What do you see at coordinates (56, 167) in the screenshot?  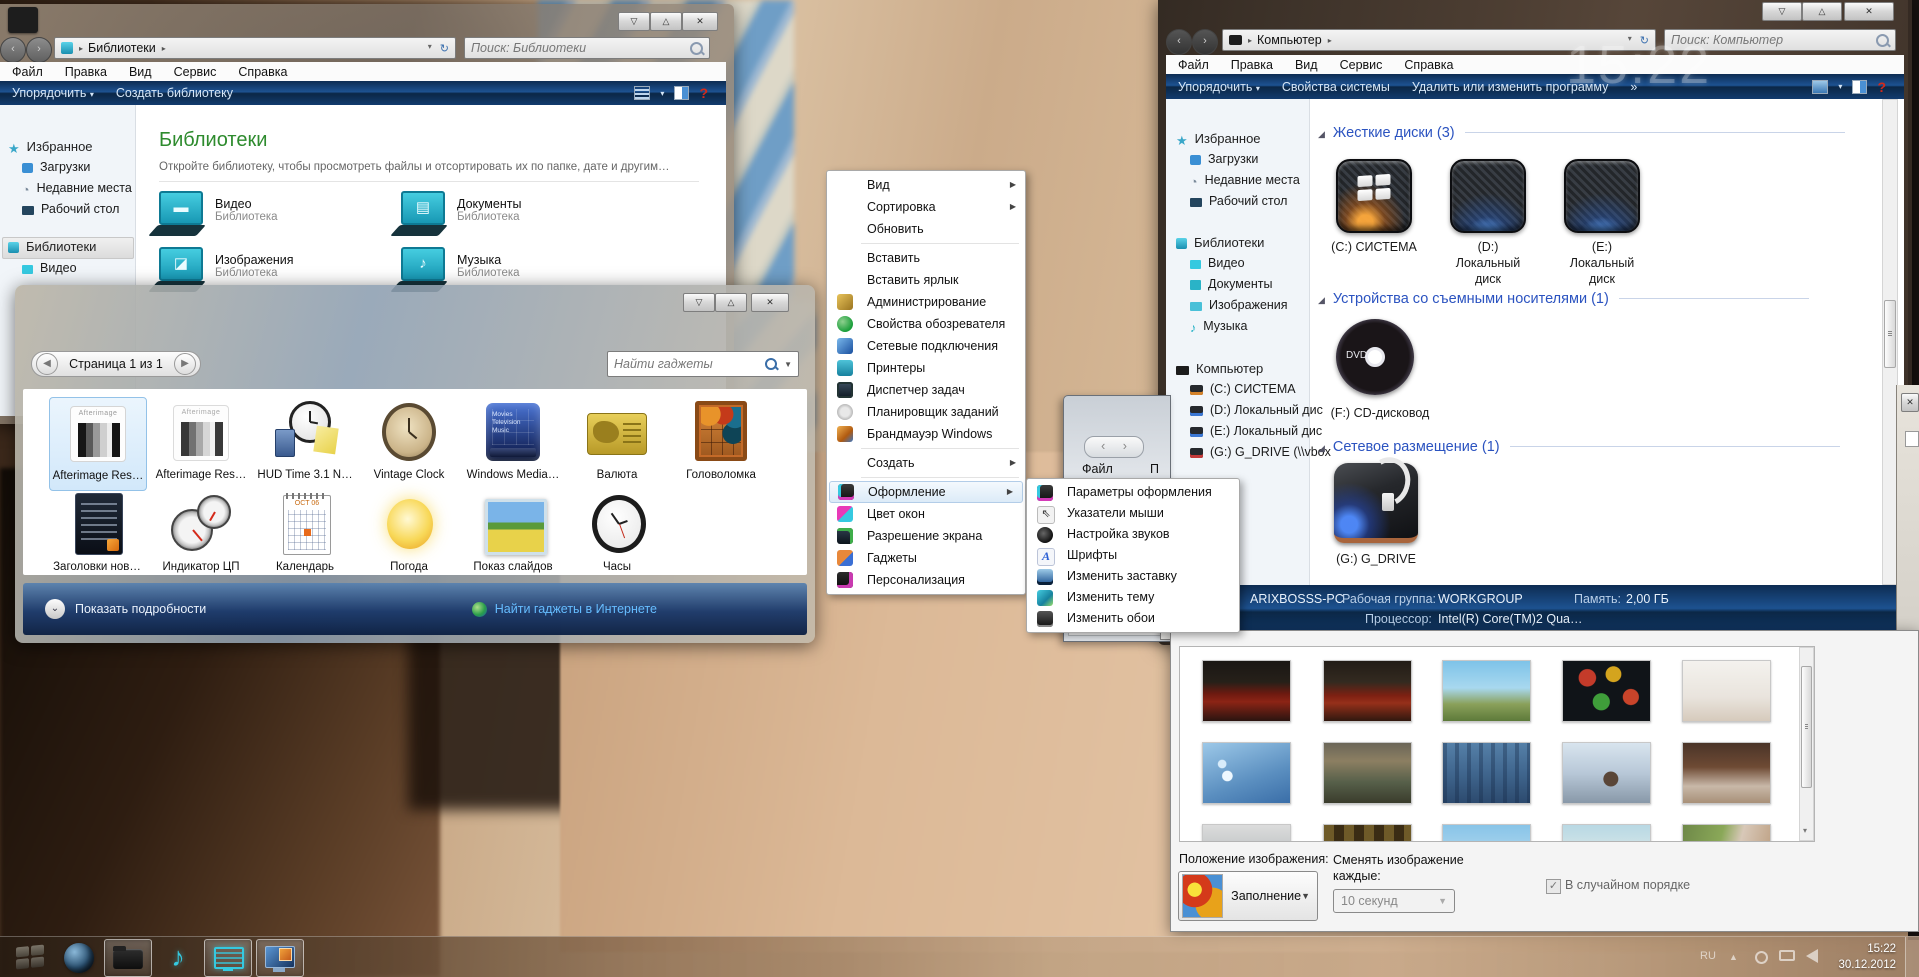 I see `sidebar-item-downloads: Загрузки` at bounding box center [56, 167].